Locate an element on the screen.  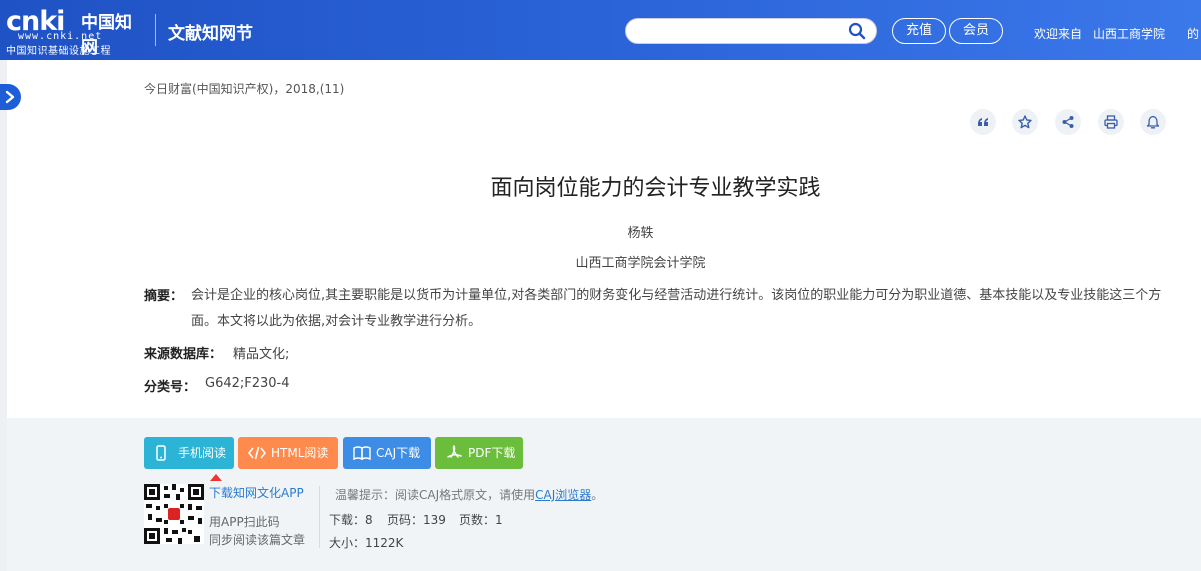
book-icon is located at coordinates (362, 453).